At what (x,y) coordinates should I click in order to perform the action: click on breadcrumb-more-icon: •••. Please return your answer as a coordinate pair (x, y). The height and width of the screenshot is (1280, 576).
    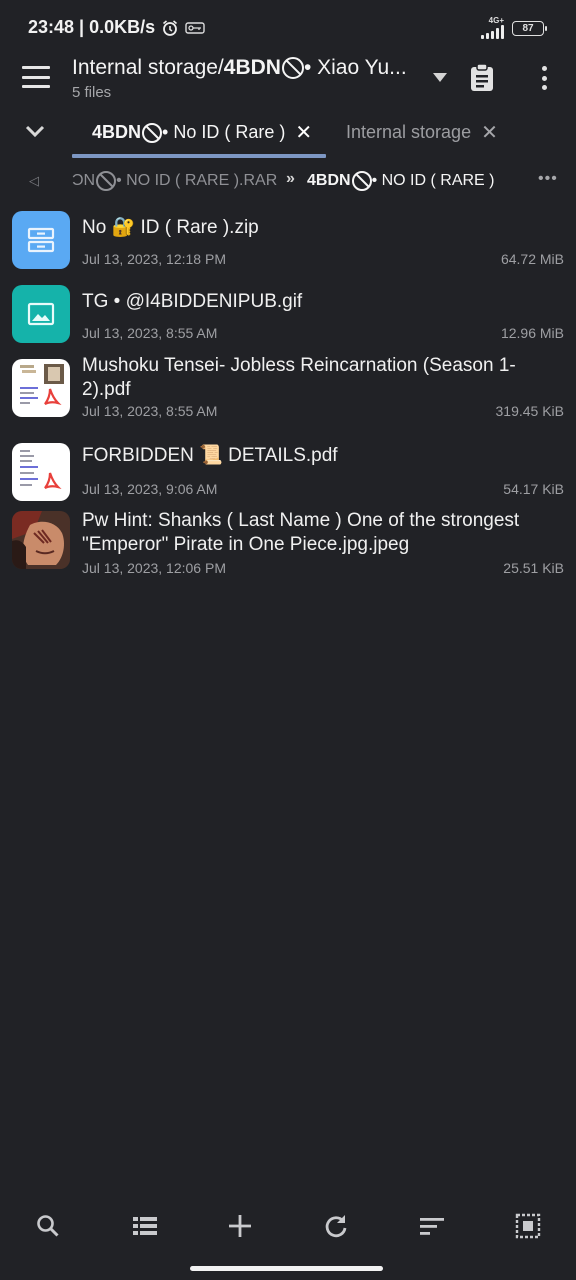
    Looking at the image, I should click on (548, 179).